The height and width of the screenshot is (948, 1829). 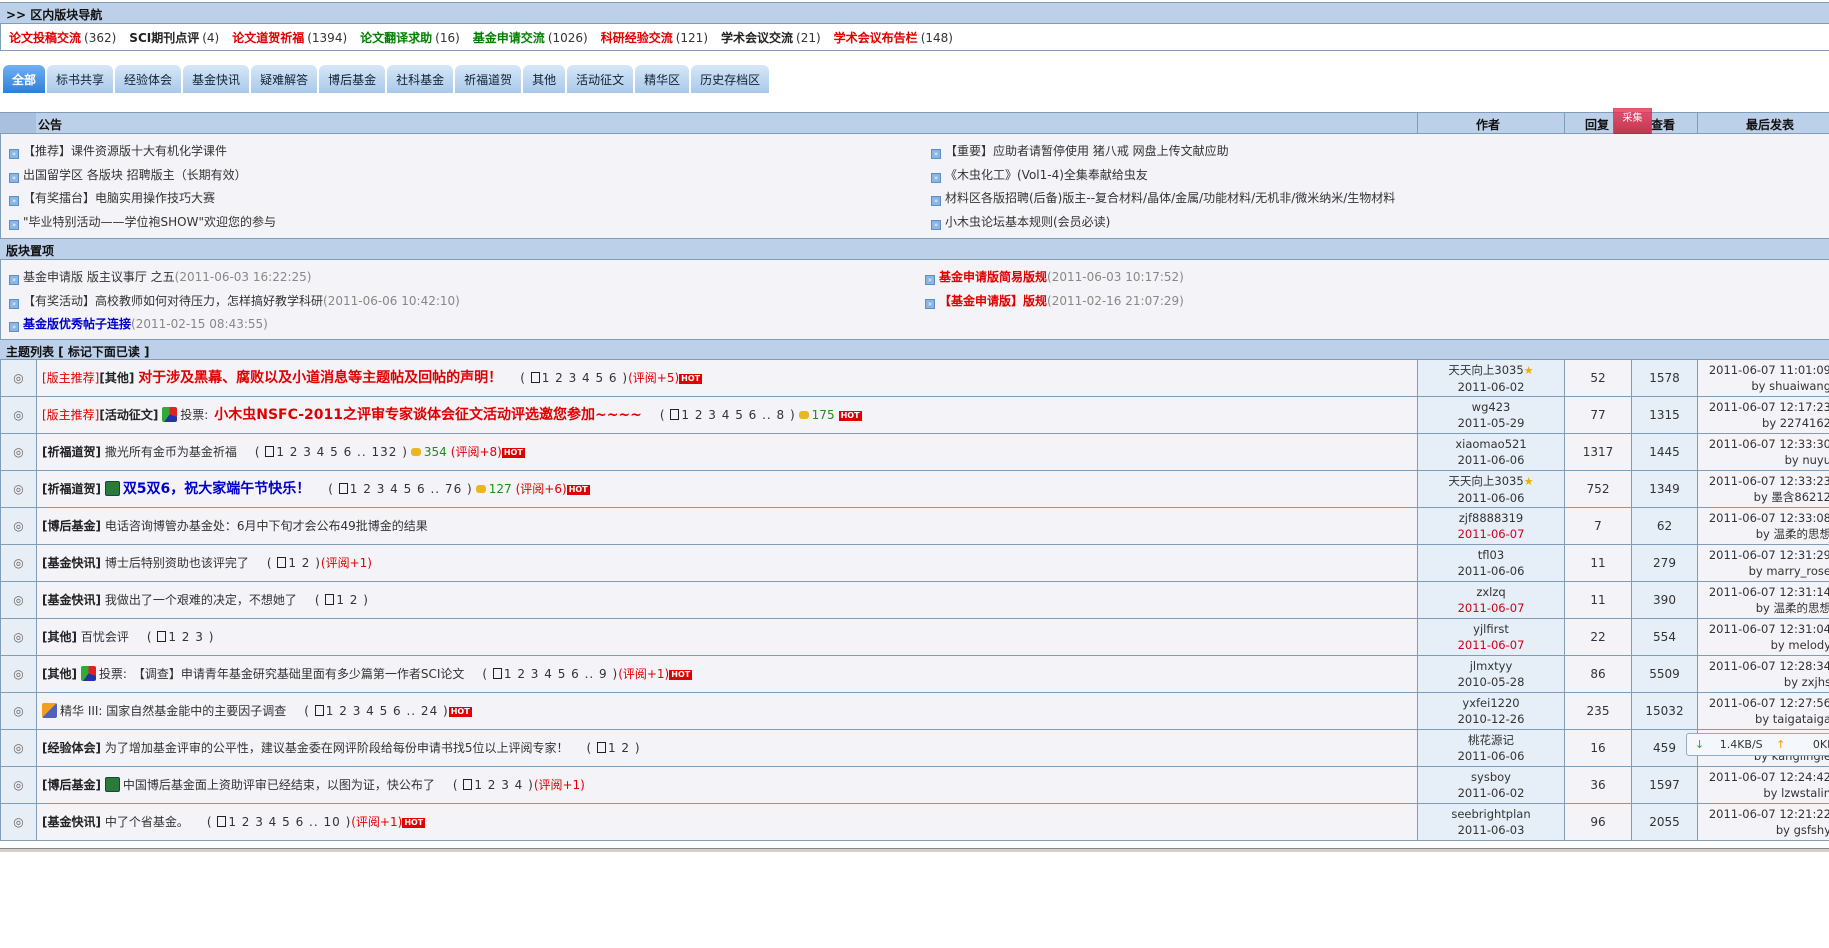 What do you see at coordinates (71, 785) in the screenshot?
I see `category-tag: [博后基金]` at bounding box center [71, 785].